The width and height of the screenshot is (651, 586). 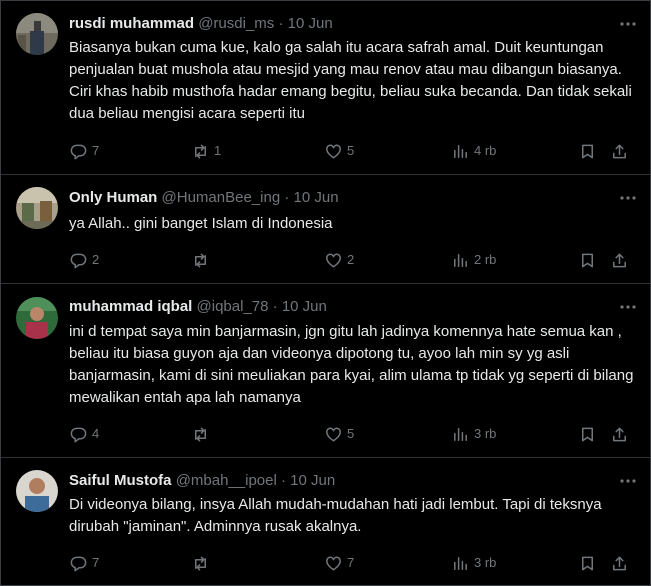 I want to click on reply-button: 4, so click(x=84, y=434).